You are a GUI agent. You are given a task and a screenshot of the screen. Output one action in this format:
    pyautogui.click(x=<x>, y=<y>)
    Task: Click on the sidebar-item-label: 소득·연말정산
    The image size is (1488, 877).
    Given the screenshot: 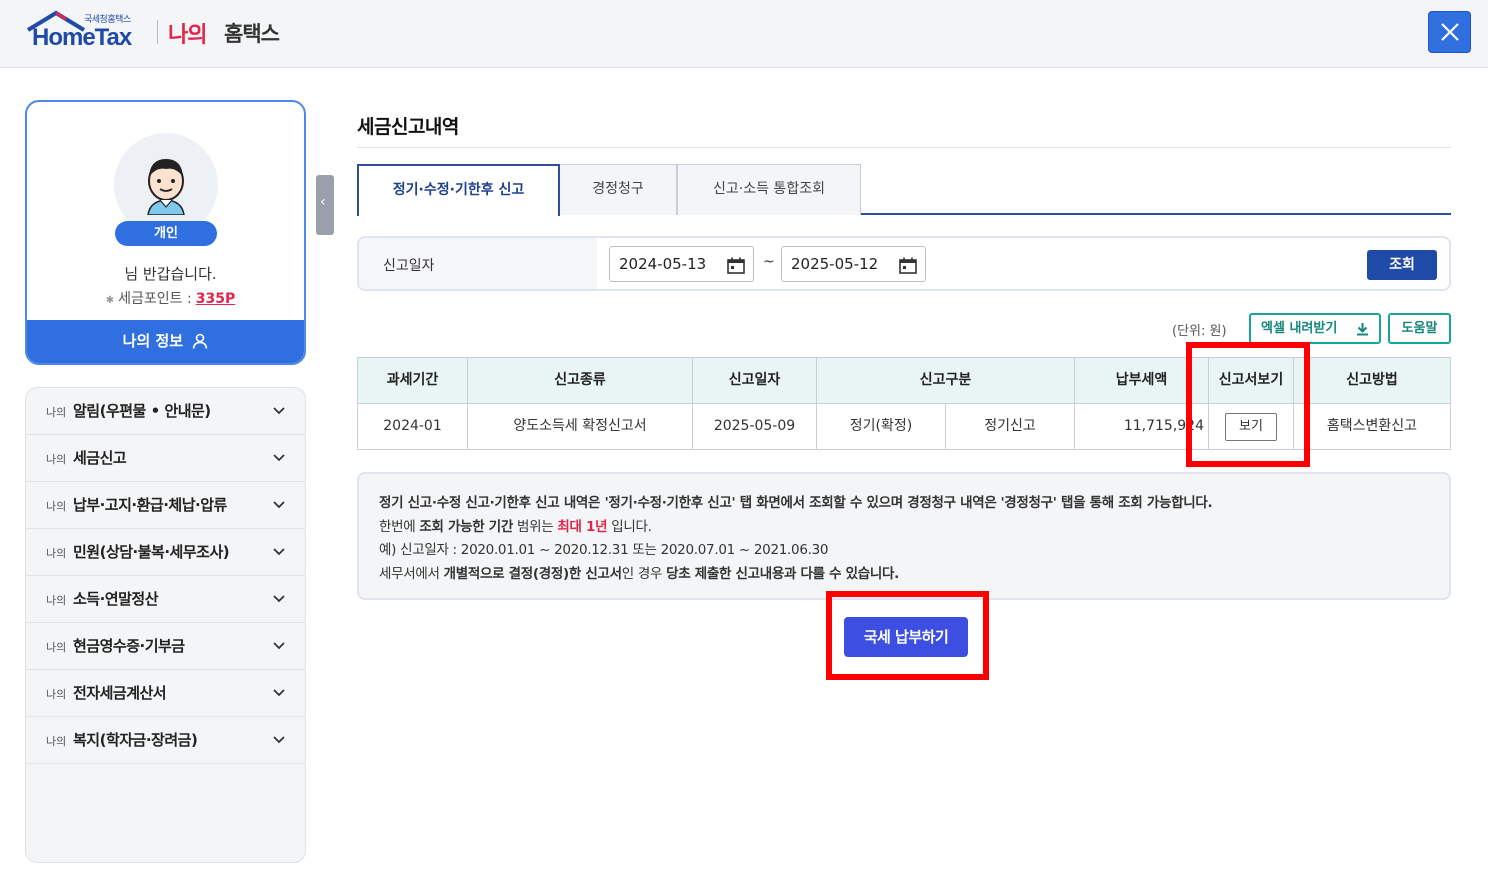 What is the action you would take?
    pyautogui.click(x=116, y=599)
    